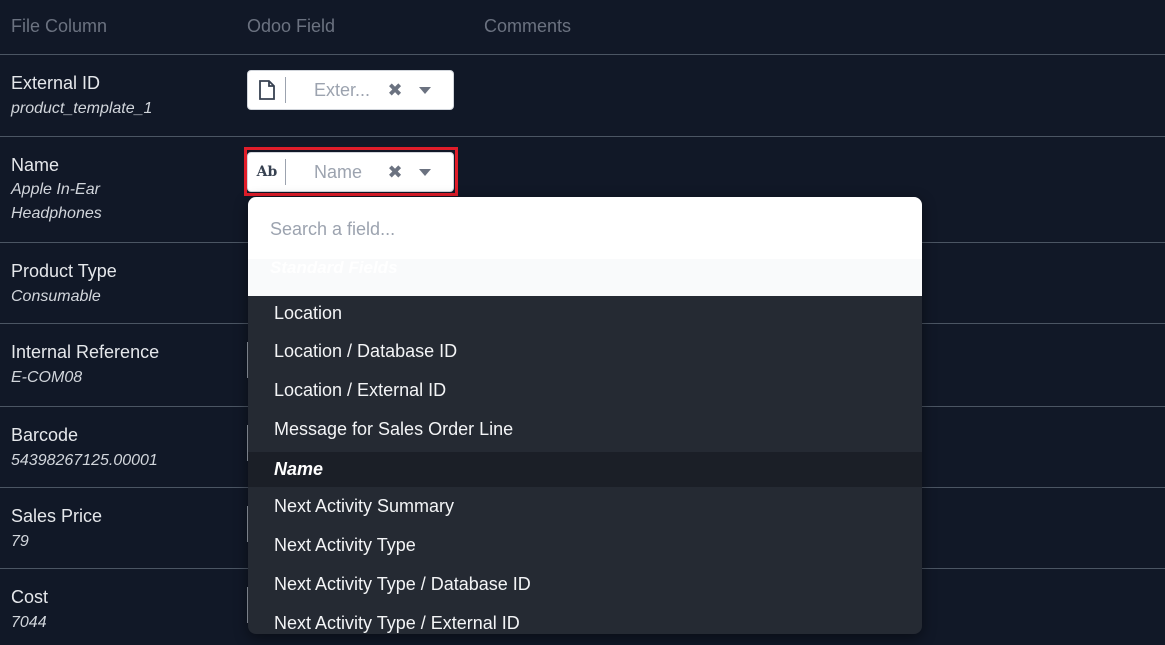 The height and width of the screenshot is (645, 1165). Describe the element at coordinates (528, 26) in the screenshot. I see `header-comments: Comments` at that location.